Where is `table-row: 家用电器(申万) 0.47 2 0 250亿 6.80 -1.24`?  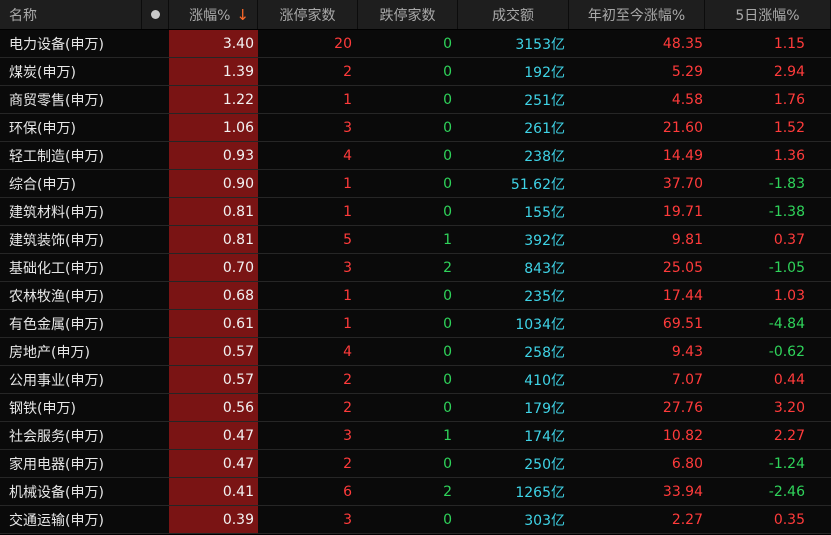
table-row: 家用电器(申万) 0.47 2 0 250亿 6.80 -1.24 is located at coordinates (415, 464).